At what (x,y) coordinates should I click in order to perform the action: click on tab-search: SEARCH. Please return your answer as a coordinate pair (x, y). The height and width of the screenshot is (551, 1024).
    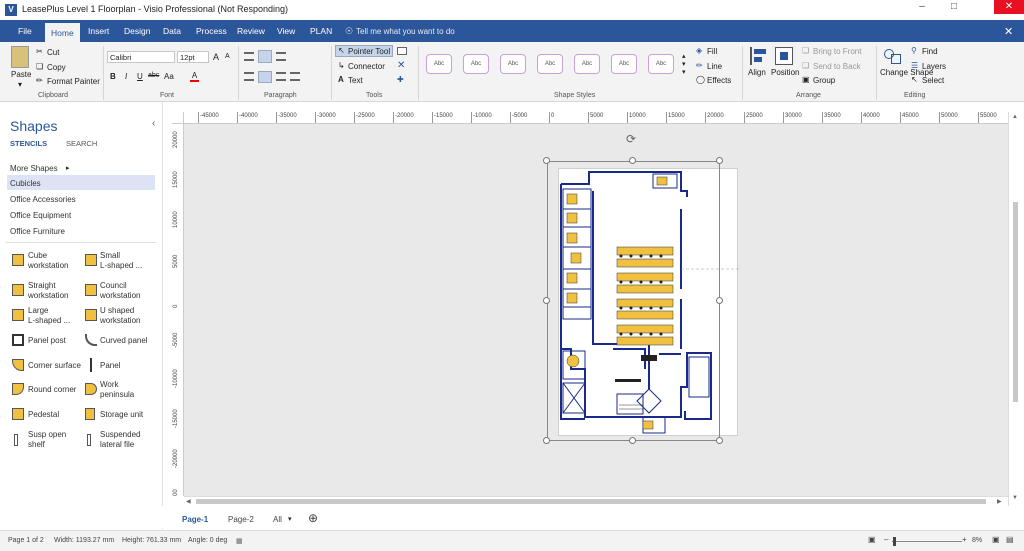
    Looking at the image, I should click on (81, 143).